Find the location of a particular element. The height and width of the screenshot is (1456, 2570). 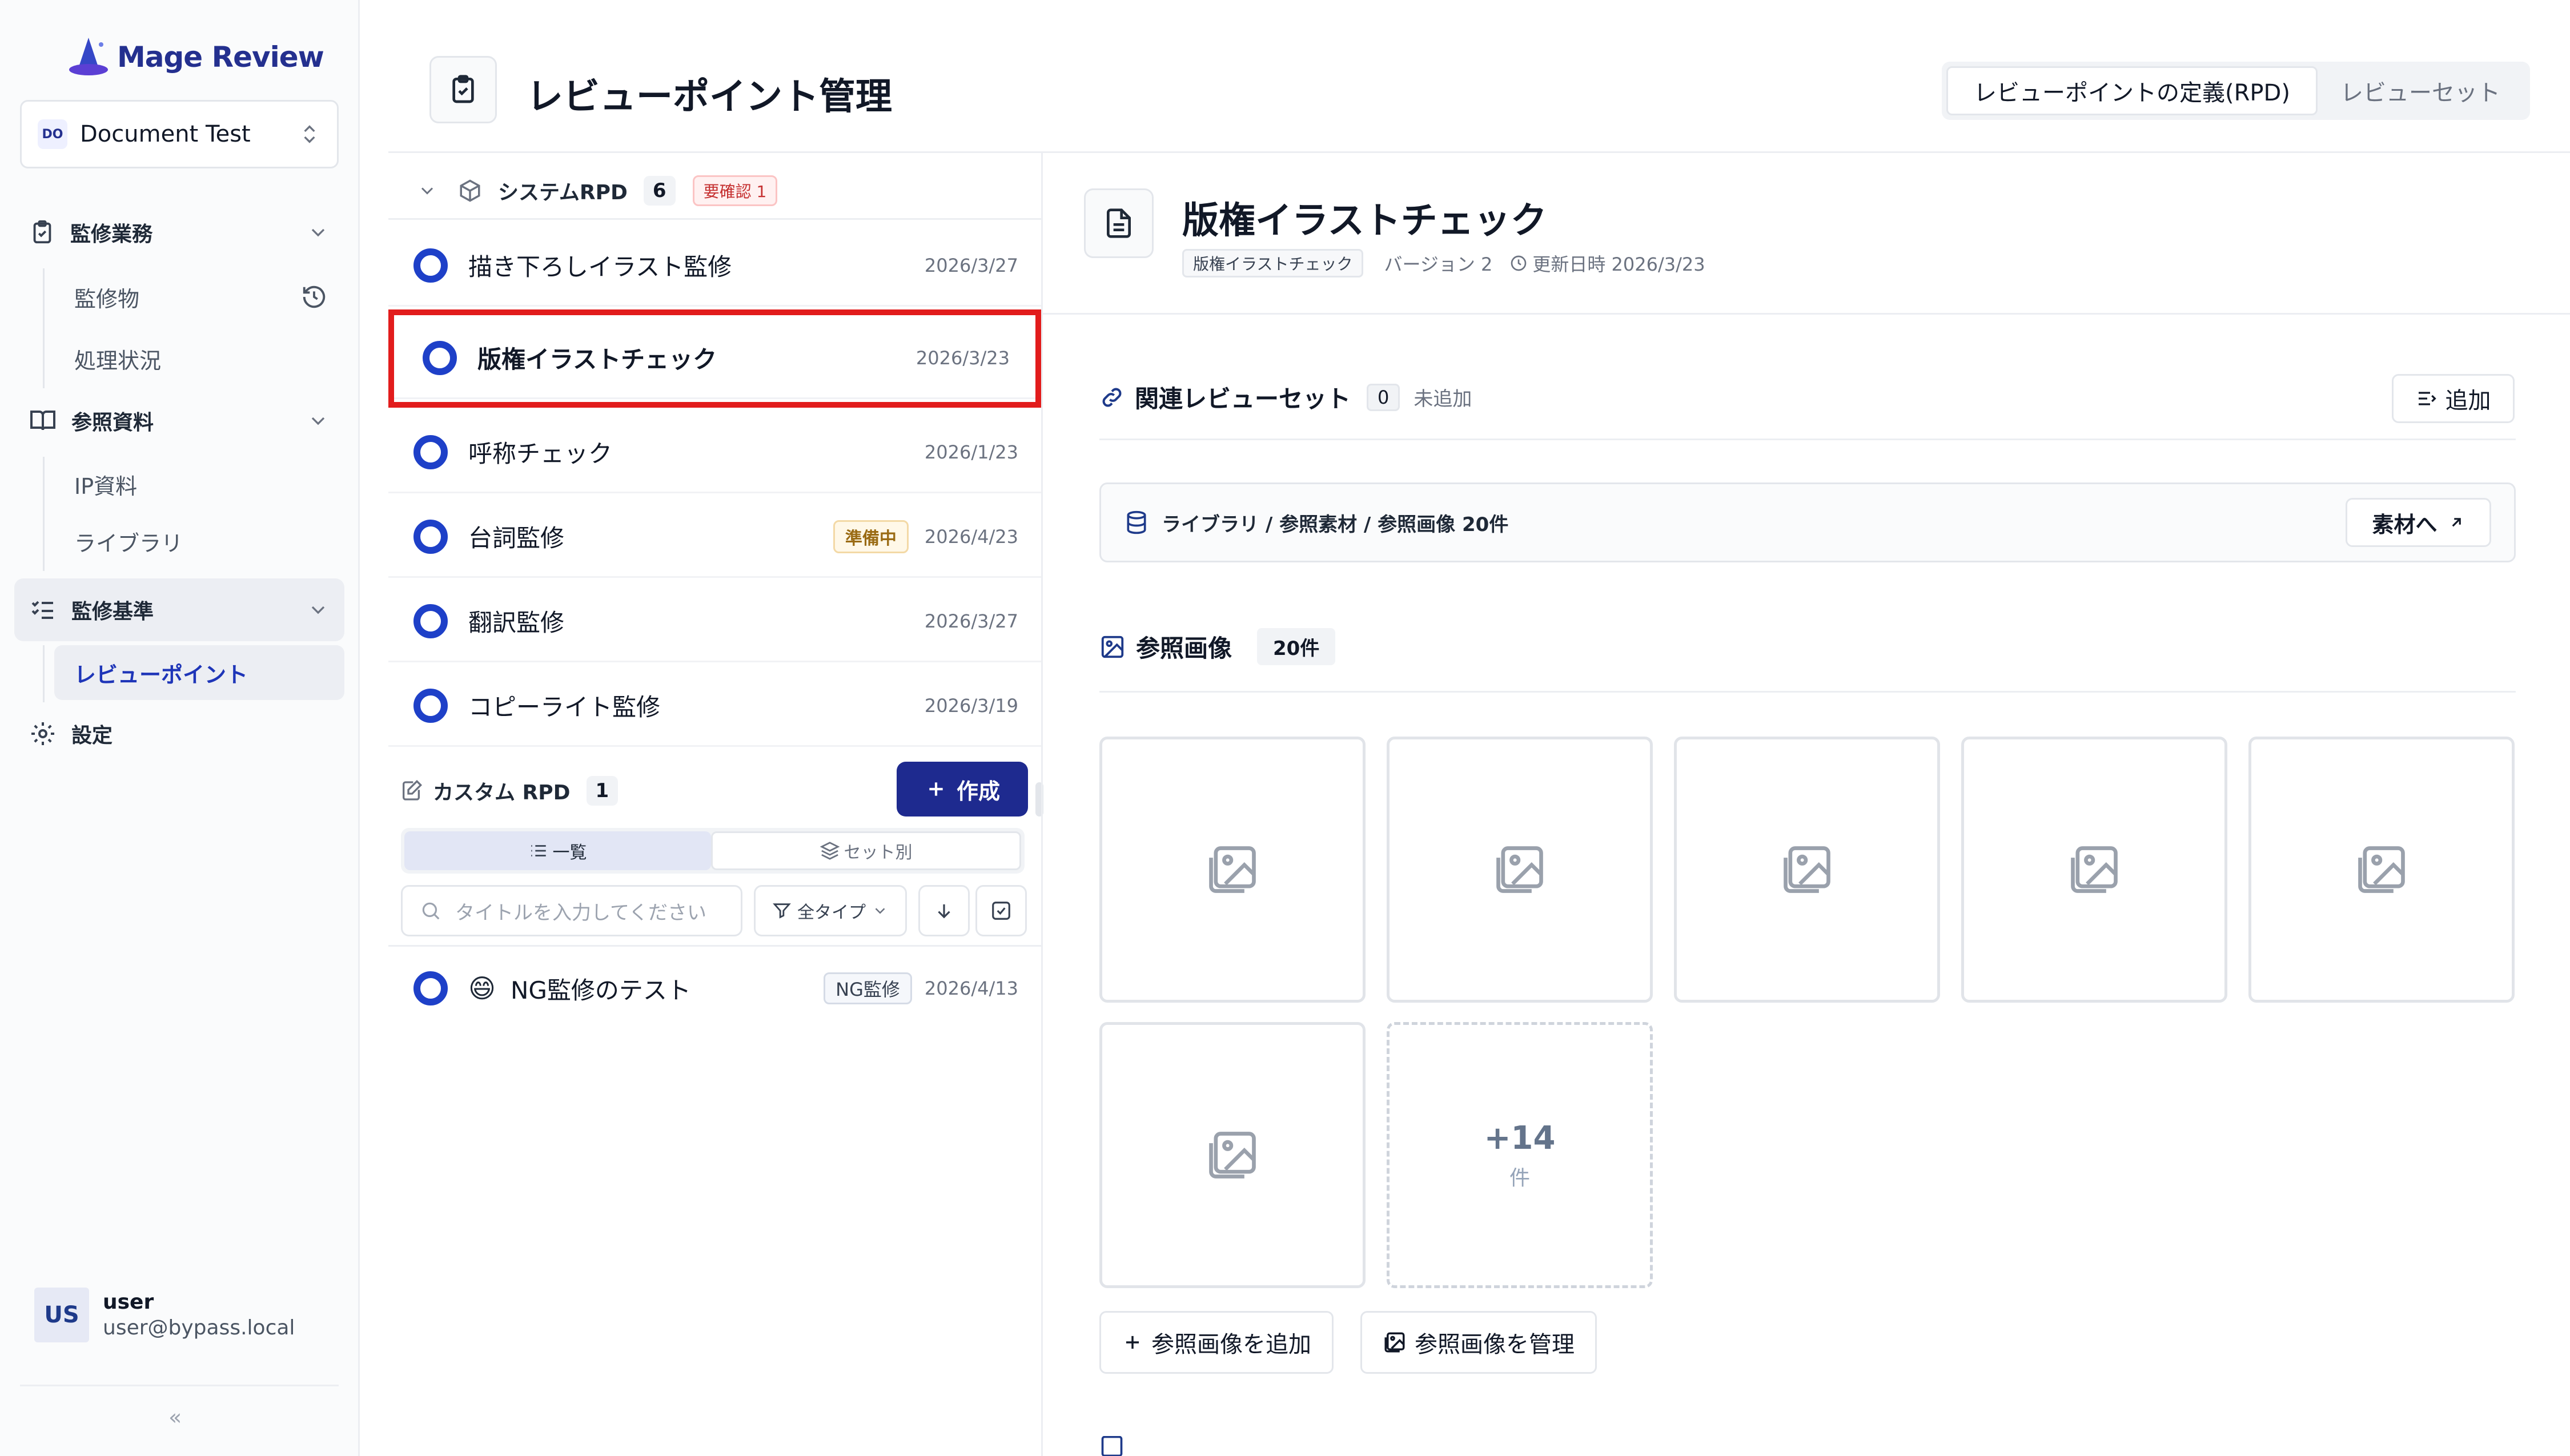

book-open-icon is located at coordinates (42, 421).